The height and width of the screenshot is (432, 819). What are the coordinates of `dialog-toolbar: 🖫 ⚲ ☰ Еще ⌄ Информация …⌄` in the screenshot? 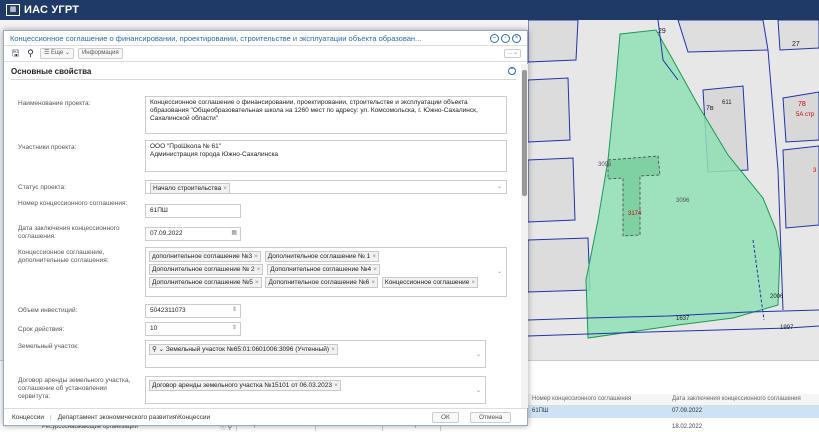 It's located at (265, 54).